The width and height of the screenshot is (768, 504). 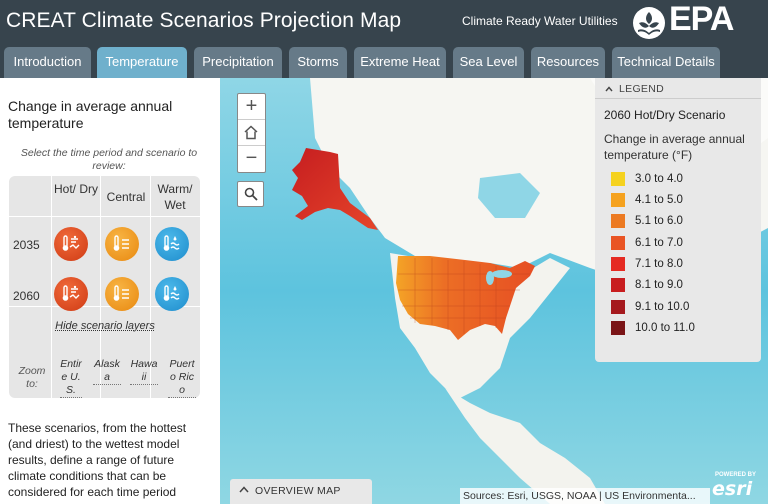 What do you see at coordinates (298, 491) in the screenshot?
I see `overview-map-label: OVERVIEW MAP` at bounding box center [298, 491].